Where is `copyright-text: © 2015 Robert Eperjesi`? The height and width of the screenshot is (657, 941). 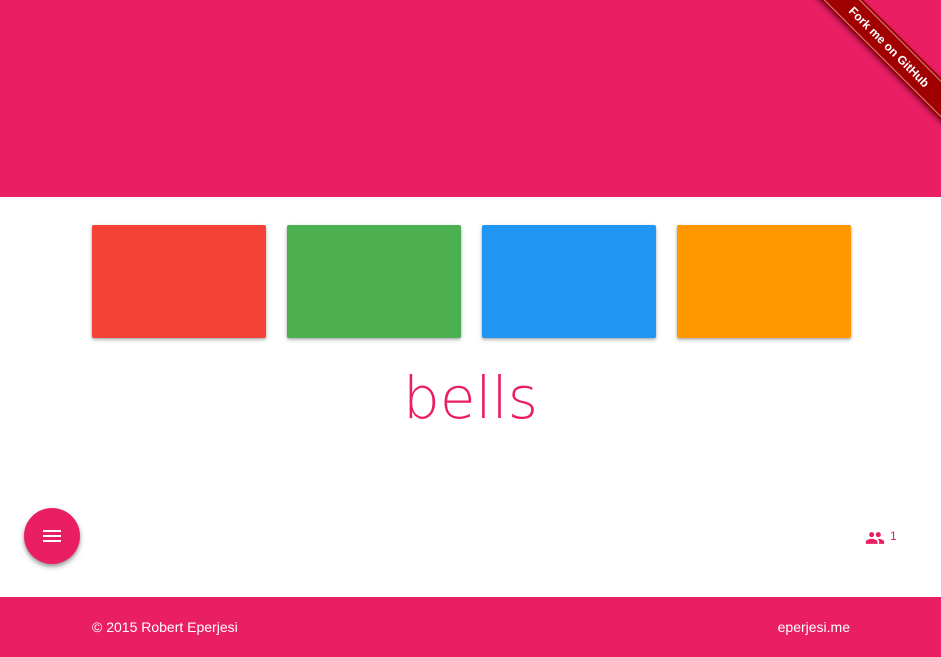 copyright-text: © 2015 Robert Eperjesi is located at coordinates (165, 627).